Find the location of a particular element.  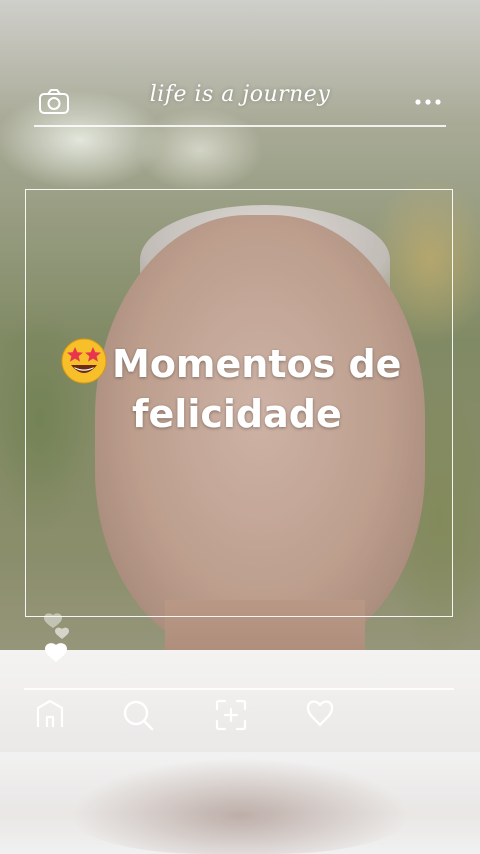

top-divider is located at coordinates (240, 126).